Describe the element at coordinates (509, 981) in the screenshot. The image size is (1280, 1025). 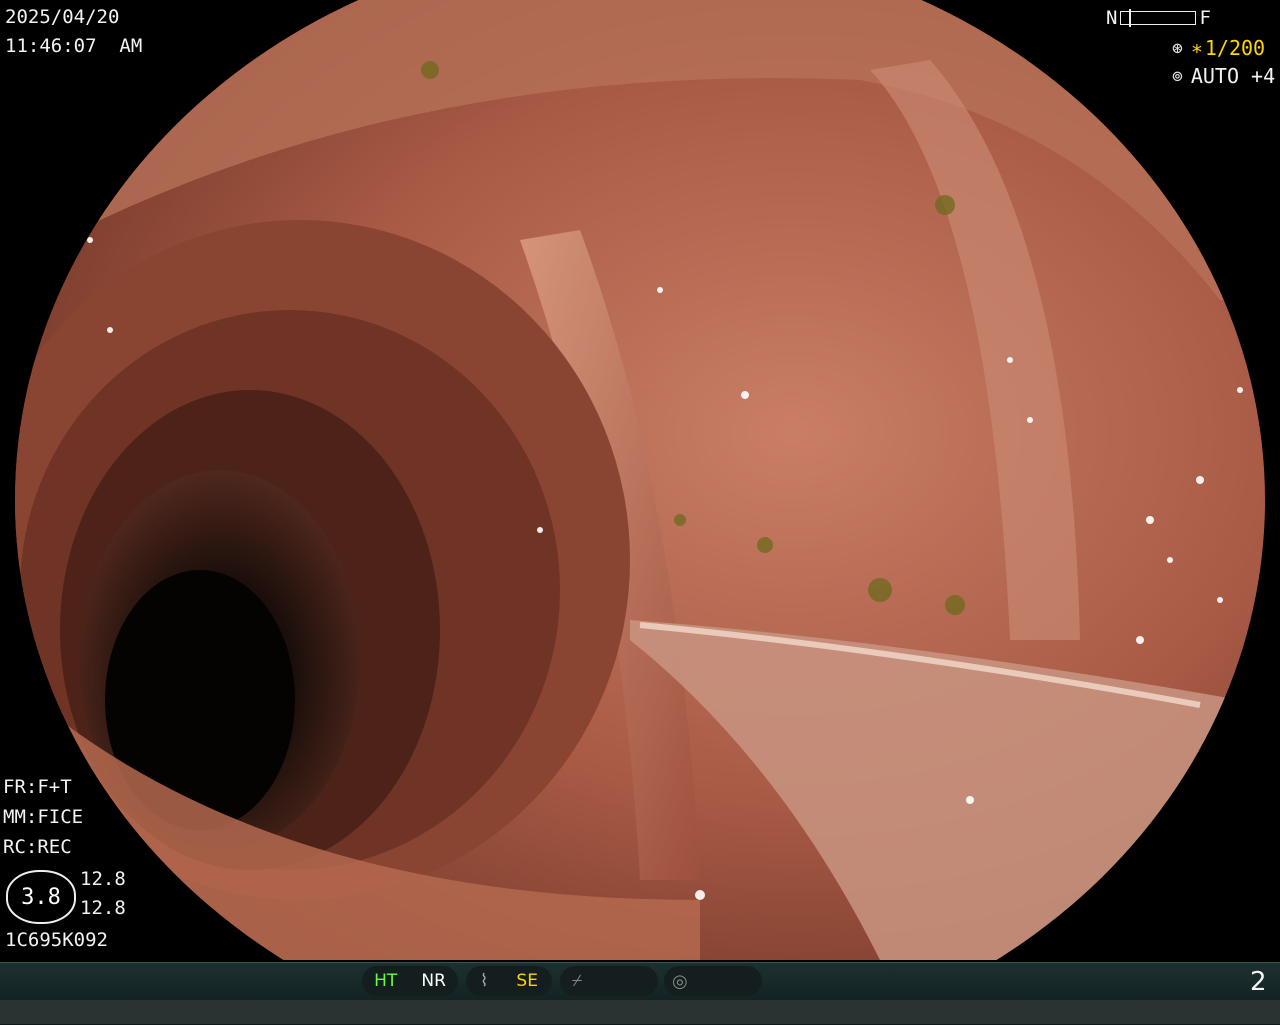
I see `se-pill: ⌇ SE` at that location.